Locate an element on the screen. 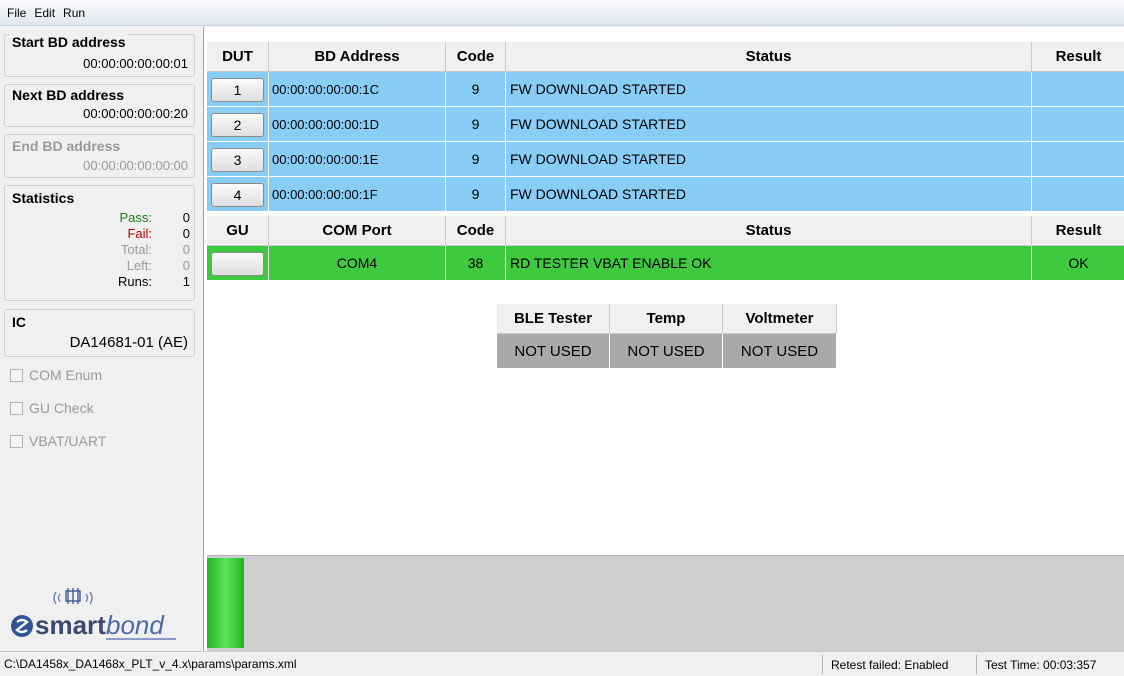 Image resolution: width=1124 pixels, height=676 pixels. ic-value: DA14681-01 (AE) is located at coordinates (128, 342).